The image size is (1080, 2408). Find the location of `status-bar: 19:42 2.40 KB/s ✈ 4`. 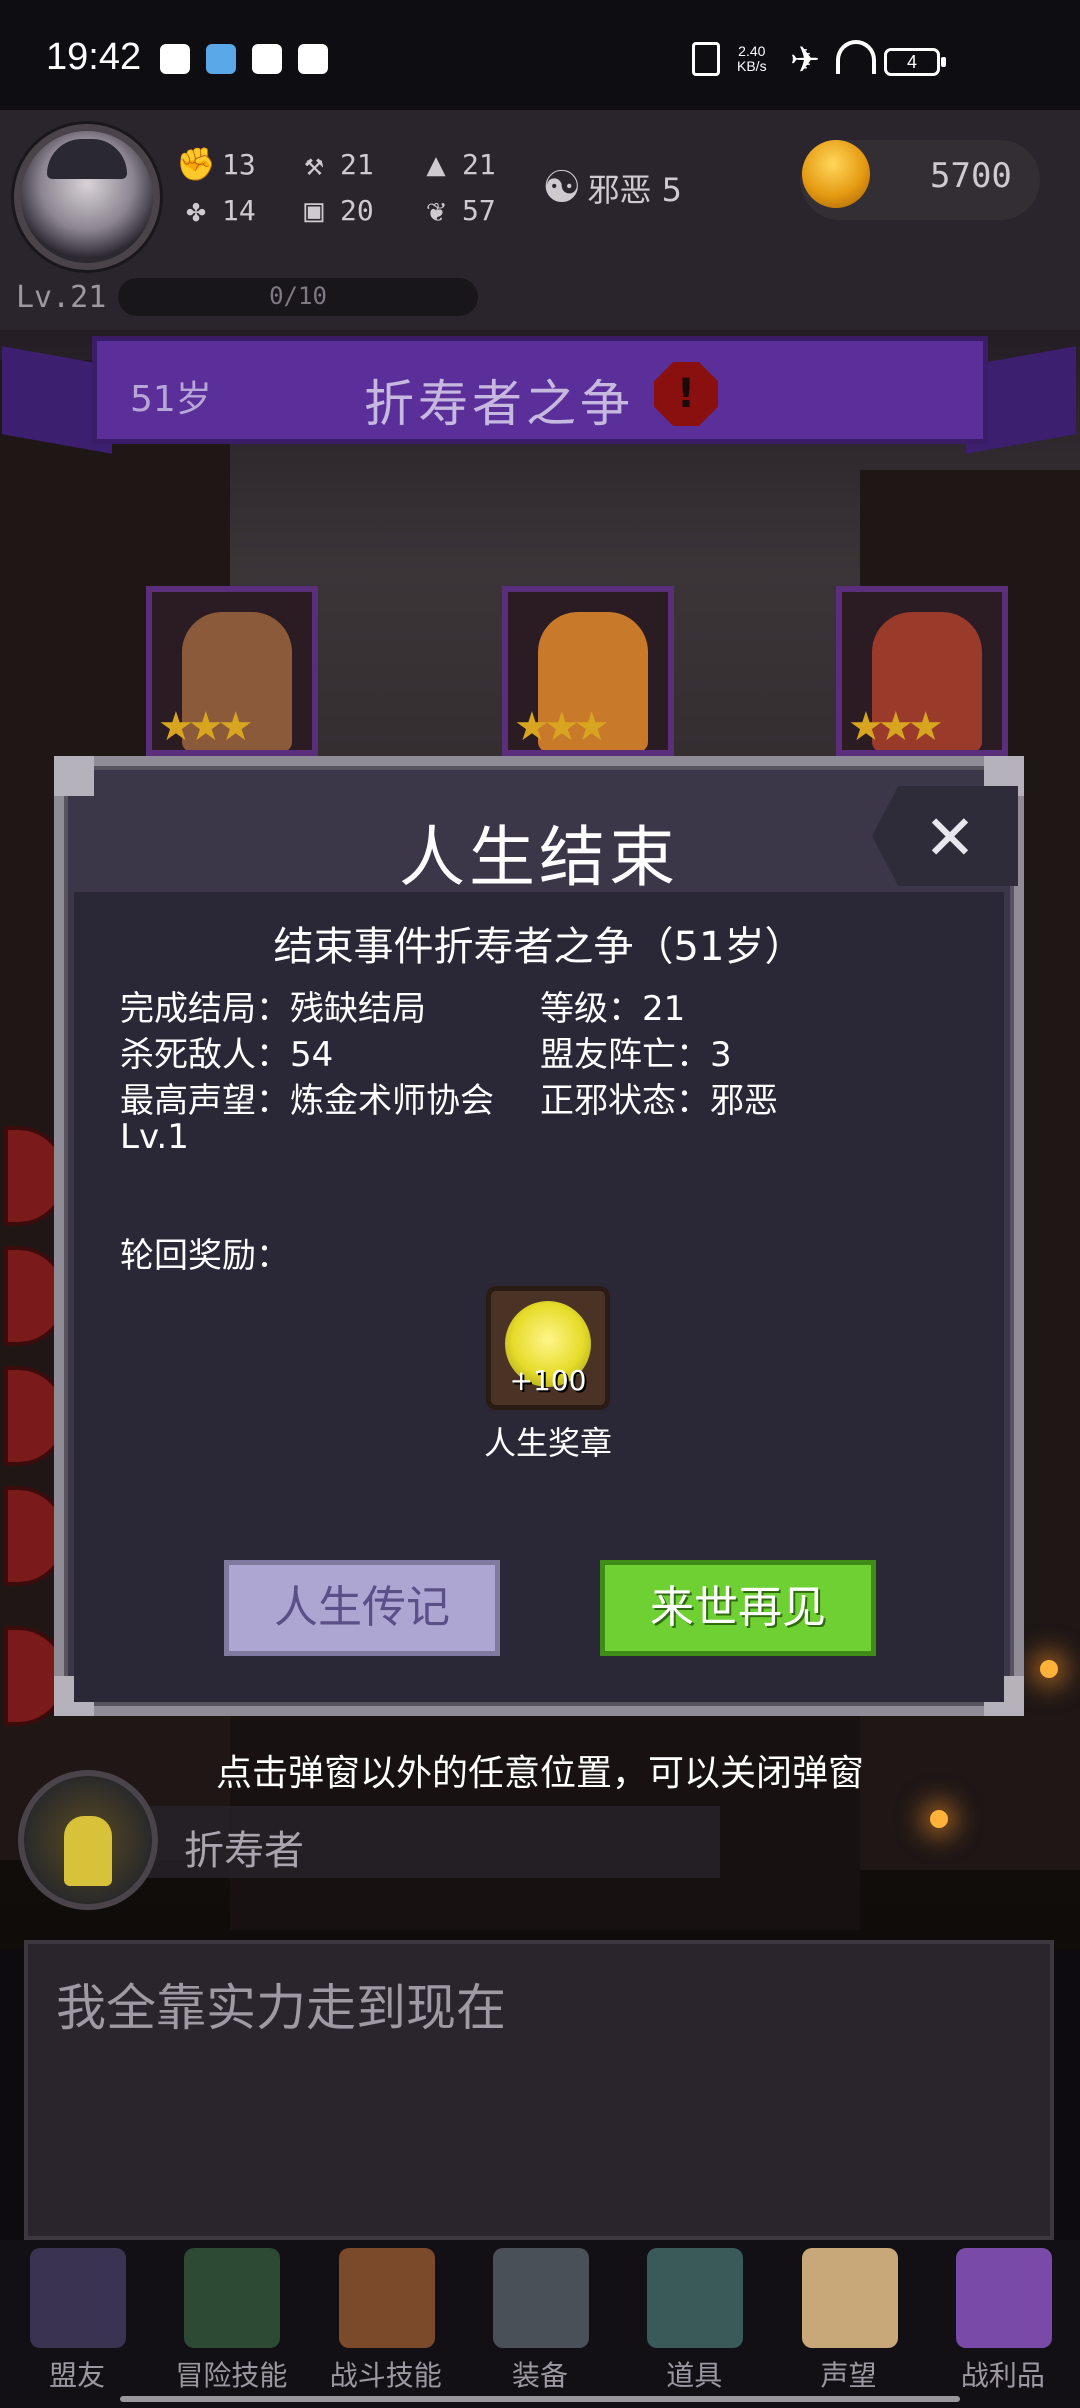

status-bar: 19:42 2.40 KB/s ✈ 4 is located at coordinates (540, 55).